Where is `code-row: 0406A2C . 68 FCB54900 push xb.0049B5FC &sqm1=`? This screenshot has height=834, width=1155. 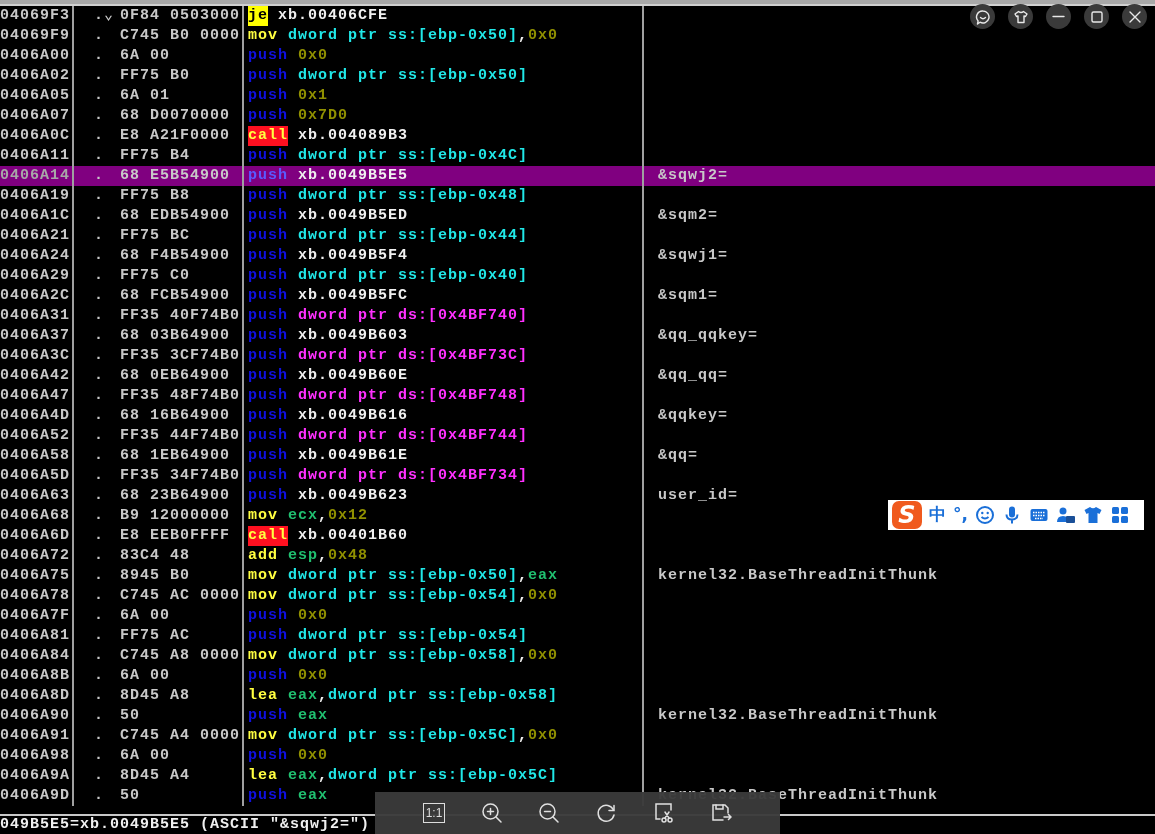 code-row: 0406A2C . 68 FCB54900 push xb.0049B5FC &sqm1= is located at coordinates (577, 296).